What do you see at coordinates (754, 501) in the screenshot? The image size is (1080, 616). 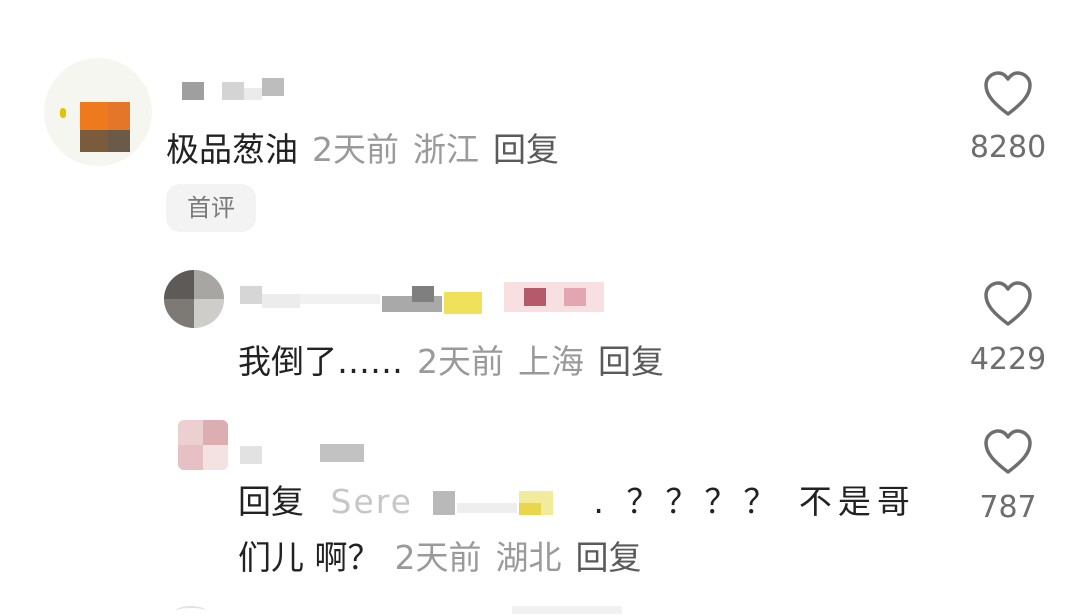 I see `reply-text-line1: . ？？？？ 不是哥` at bounding box center [754, 501].